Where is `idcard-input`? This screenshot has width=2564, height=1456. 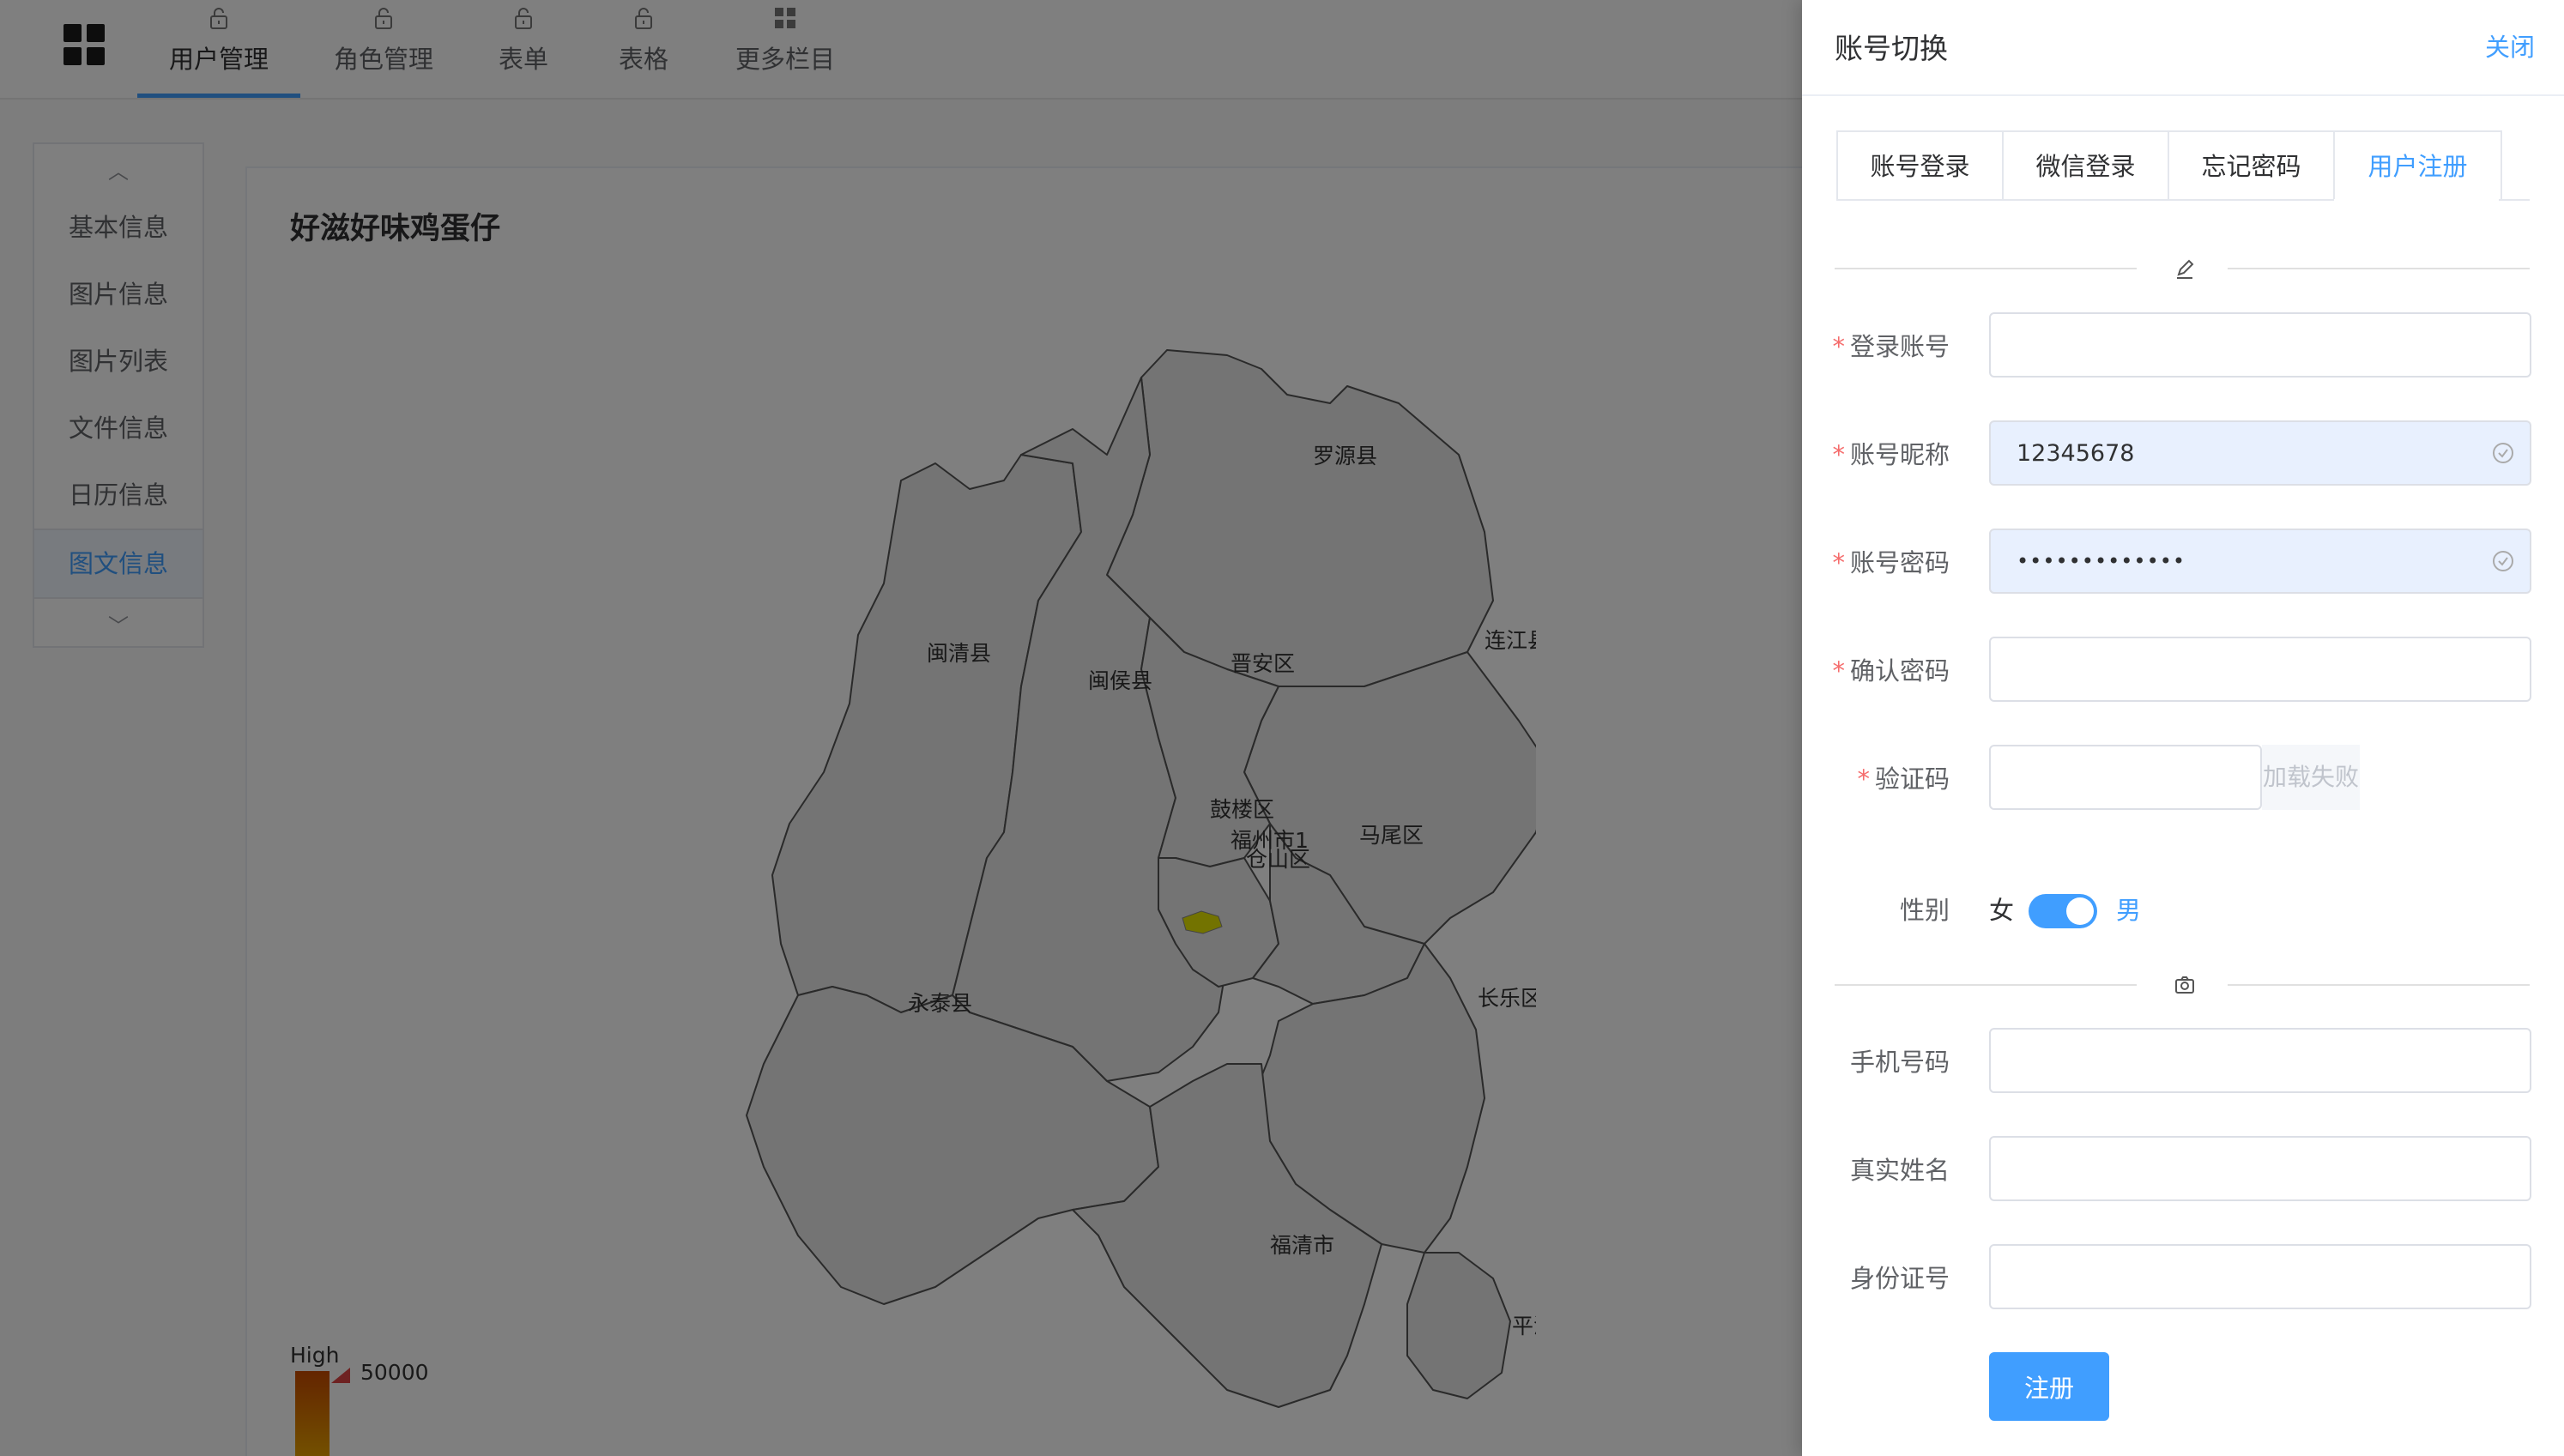 idcard-input is located at coordinates (2260, 1276).